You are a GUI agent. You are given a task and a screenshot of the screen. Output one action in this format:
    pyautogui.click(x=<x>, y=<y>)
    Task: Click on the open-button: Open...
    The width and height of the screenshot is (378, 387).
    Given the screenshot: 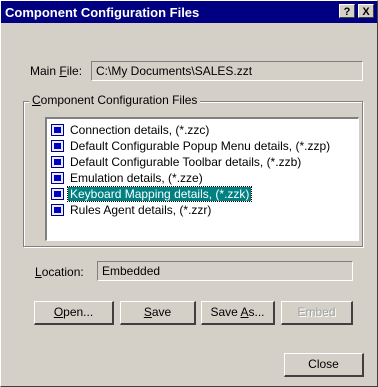 What is the action you would take?
    pyautogui.click(x=74, y=313)
    